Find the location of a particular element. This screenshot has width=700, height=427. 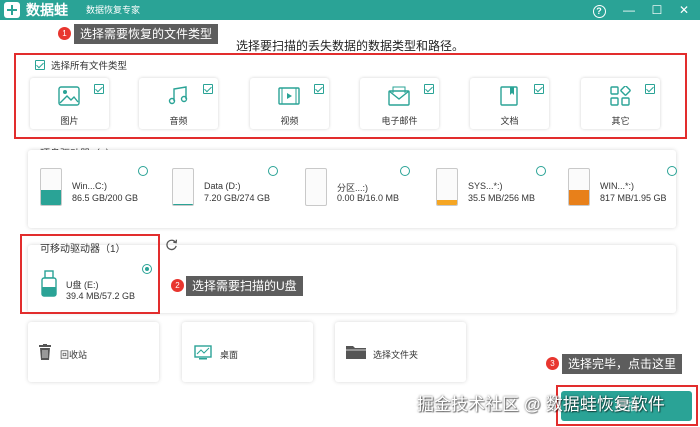

usb-drive-icon is located at coordinates (49, 283).